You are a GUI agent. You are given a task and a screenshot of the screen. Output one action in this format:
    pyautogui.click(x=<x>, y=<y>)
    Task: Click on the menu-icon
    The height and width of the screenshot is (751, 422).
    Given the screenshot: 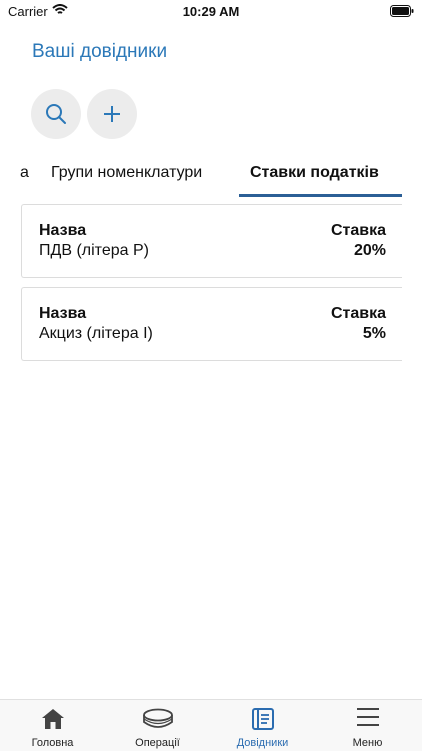 What is the action you would take?
    pyautogui.click(x=367, y=717)
    